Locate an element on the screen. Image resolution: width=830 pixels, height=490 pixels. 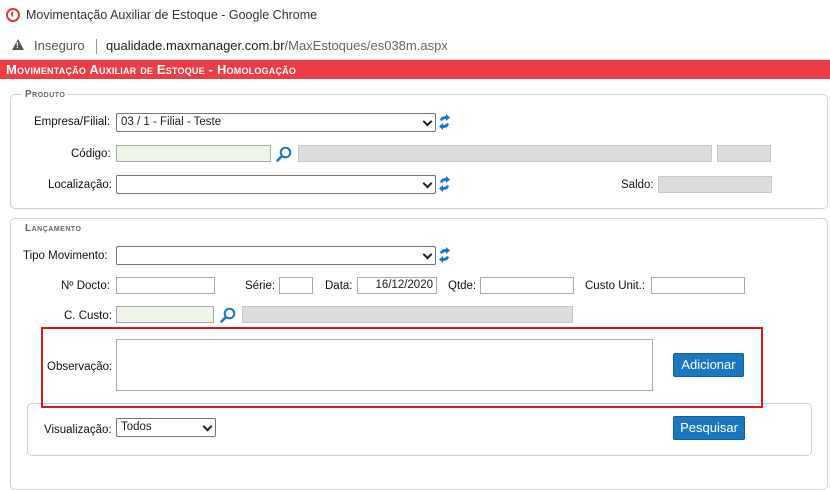
address-divider is located at coordinates (96, 46).